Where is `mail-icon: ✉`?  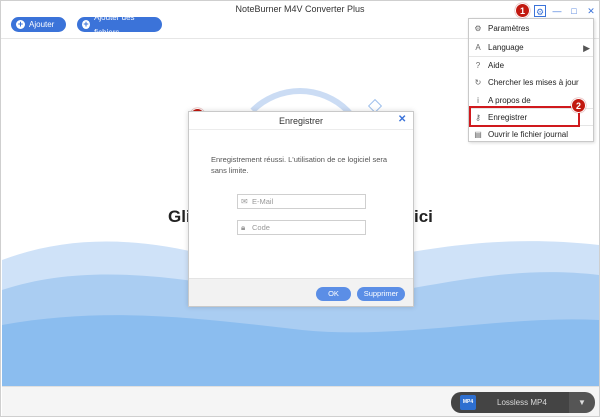
mail-icon: ✉ is located at coordinates (244, 201).